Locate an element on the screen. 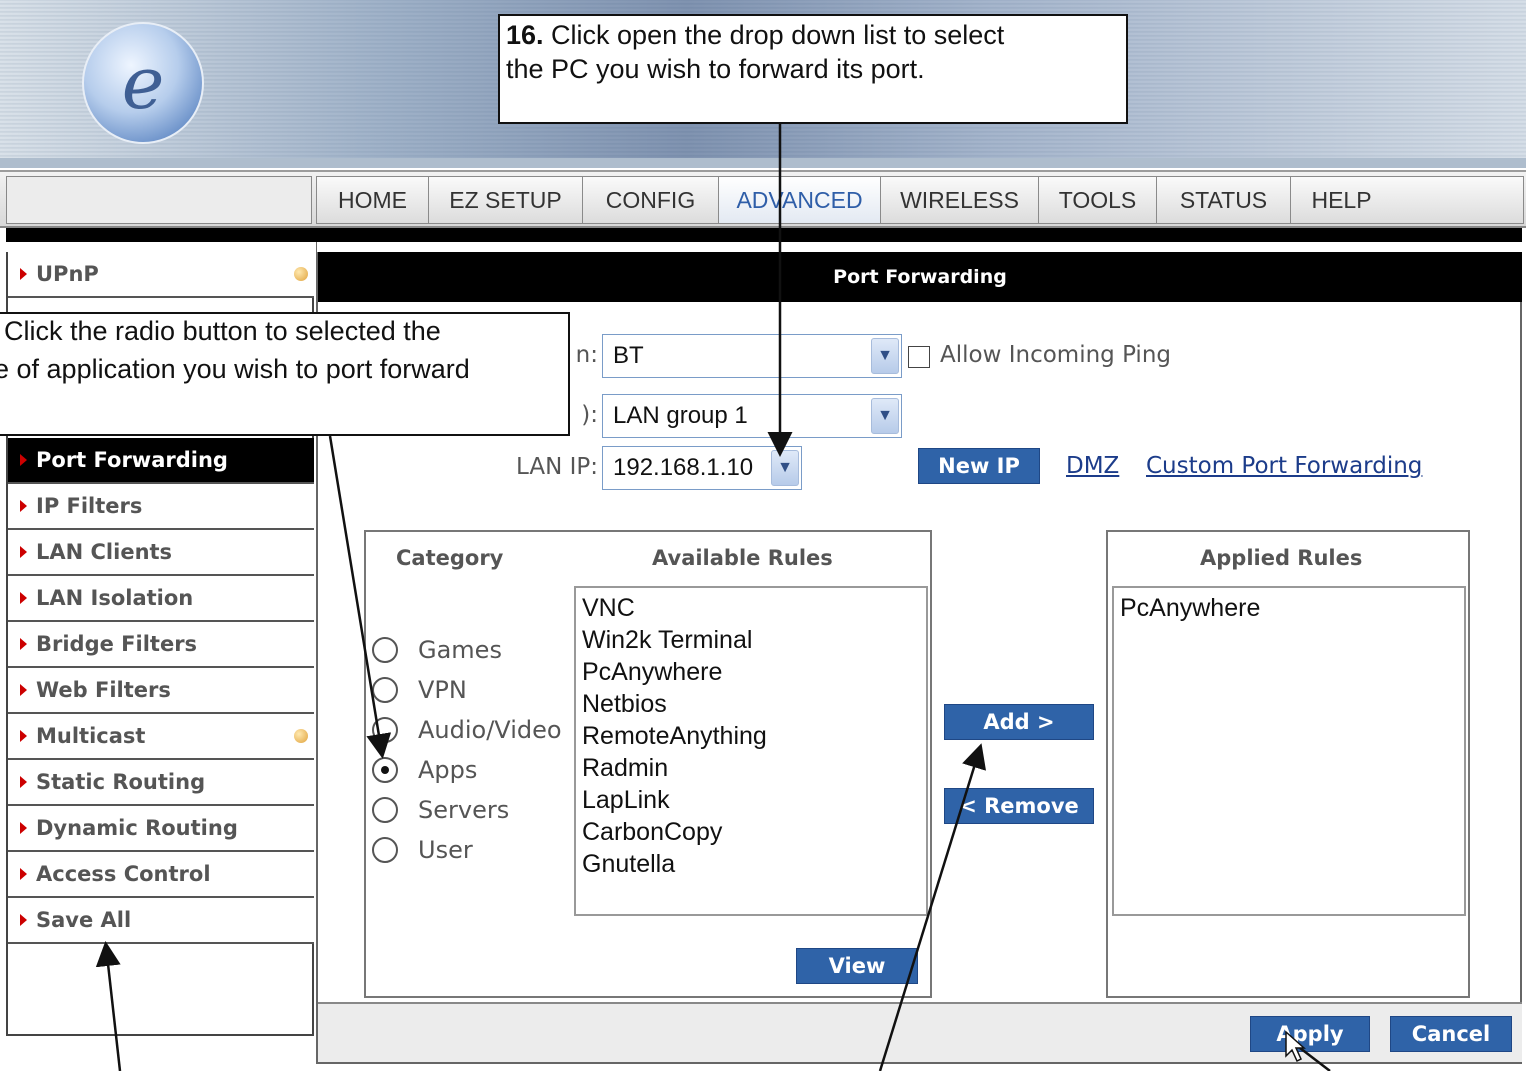  sidebar-item-dynamic-routing: Dynamic Routing is located at coordinates (161, 829).